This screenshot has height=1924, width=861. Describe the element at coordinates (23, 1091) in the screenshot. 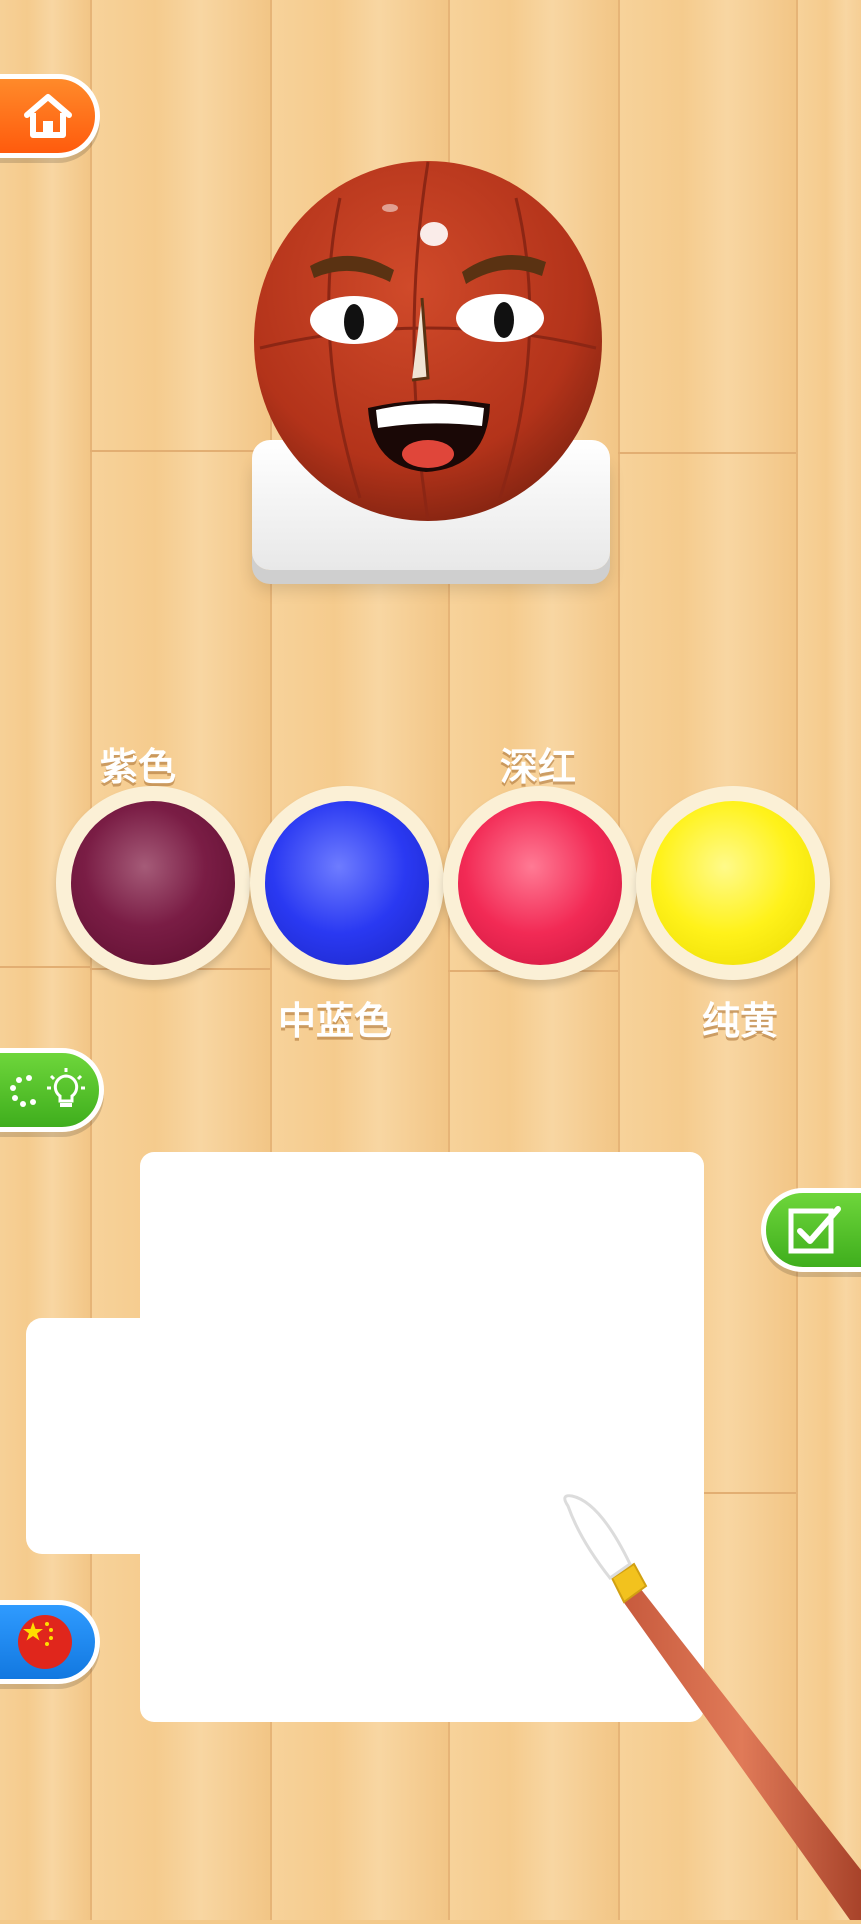

I see `loading-ring-icon` at that location.